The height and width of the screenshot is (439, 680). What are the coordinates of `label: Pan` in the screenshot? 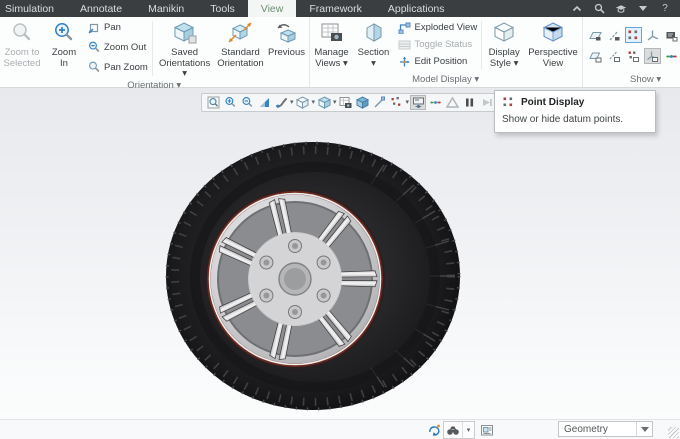 It's located at (112, 27).